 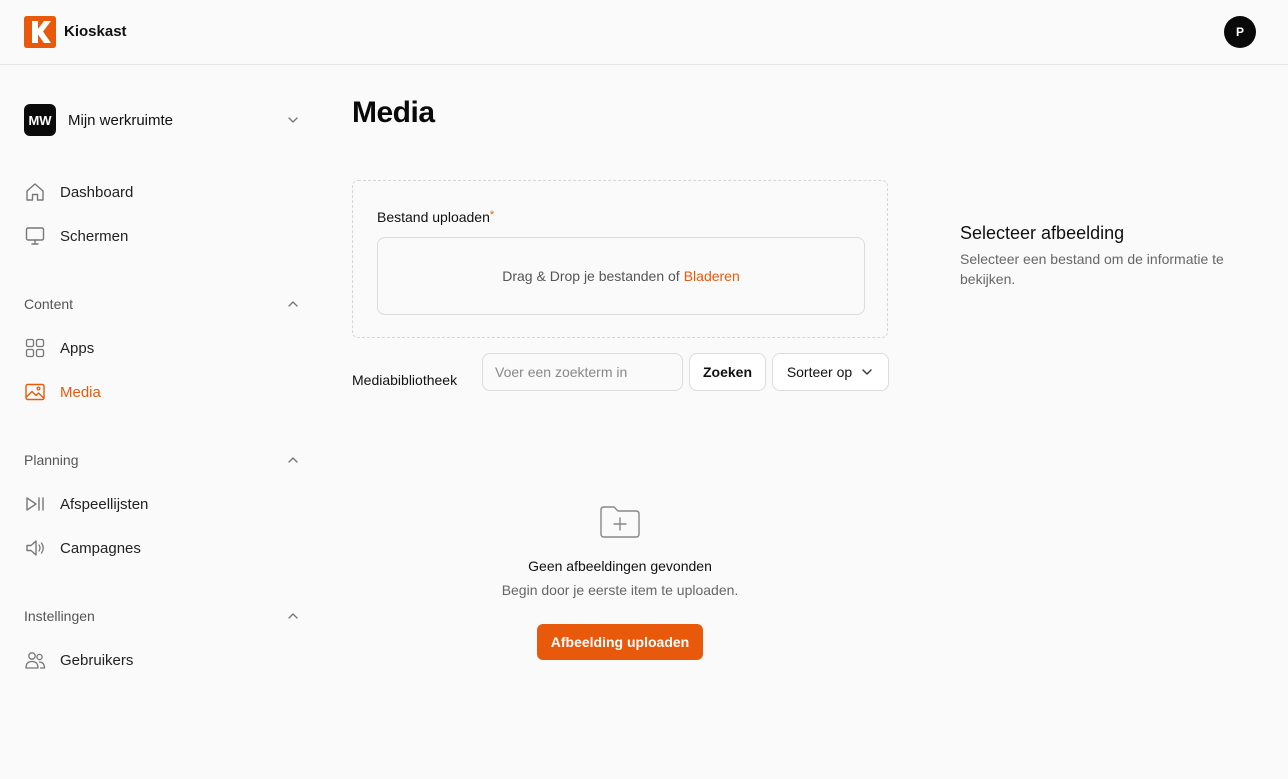 What do you see at coordinates (620, 522) in the screenshot?
I see `folder-plus-icon` at bounding box center [620, 522].